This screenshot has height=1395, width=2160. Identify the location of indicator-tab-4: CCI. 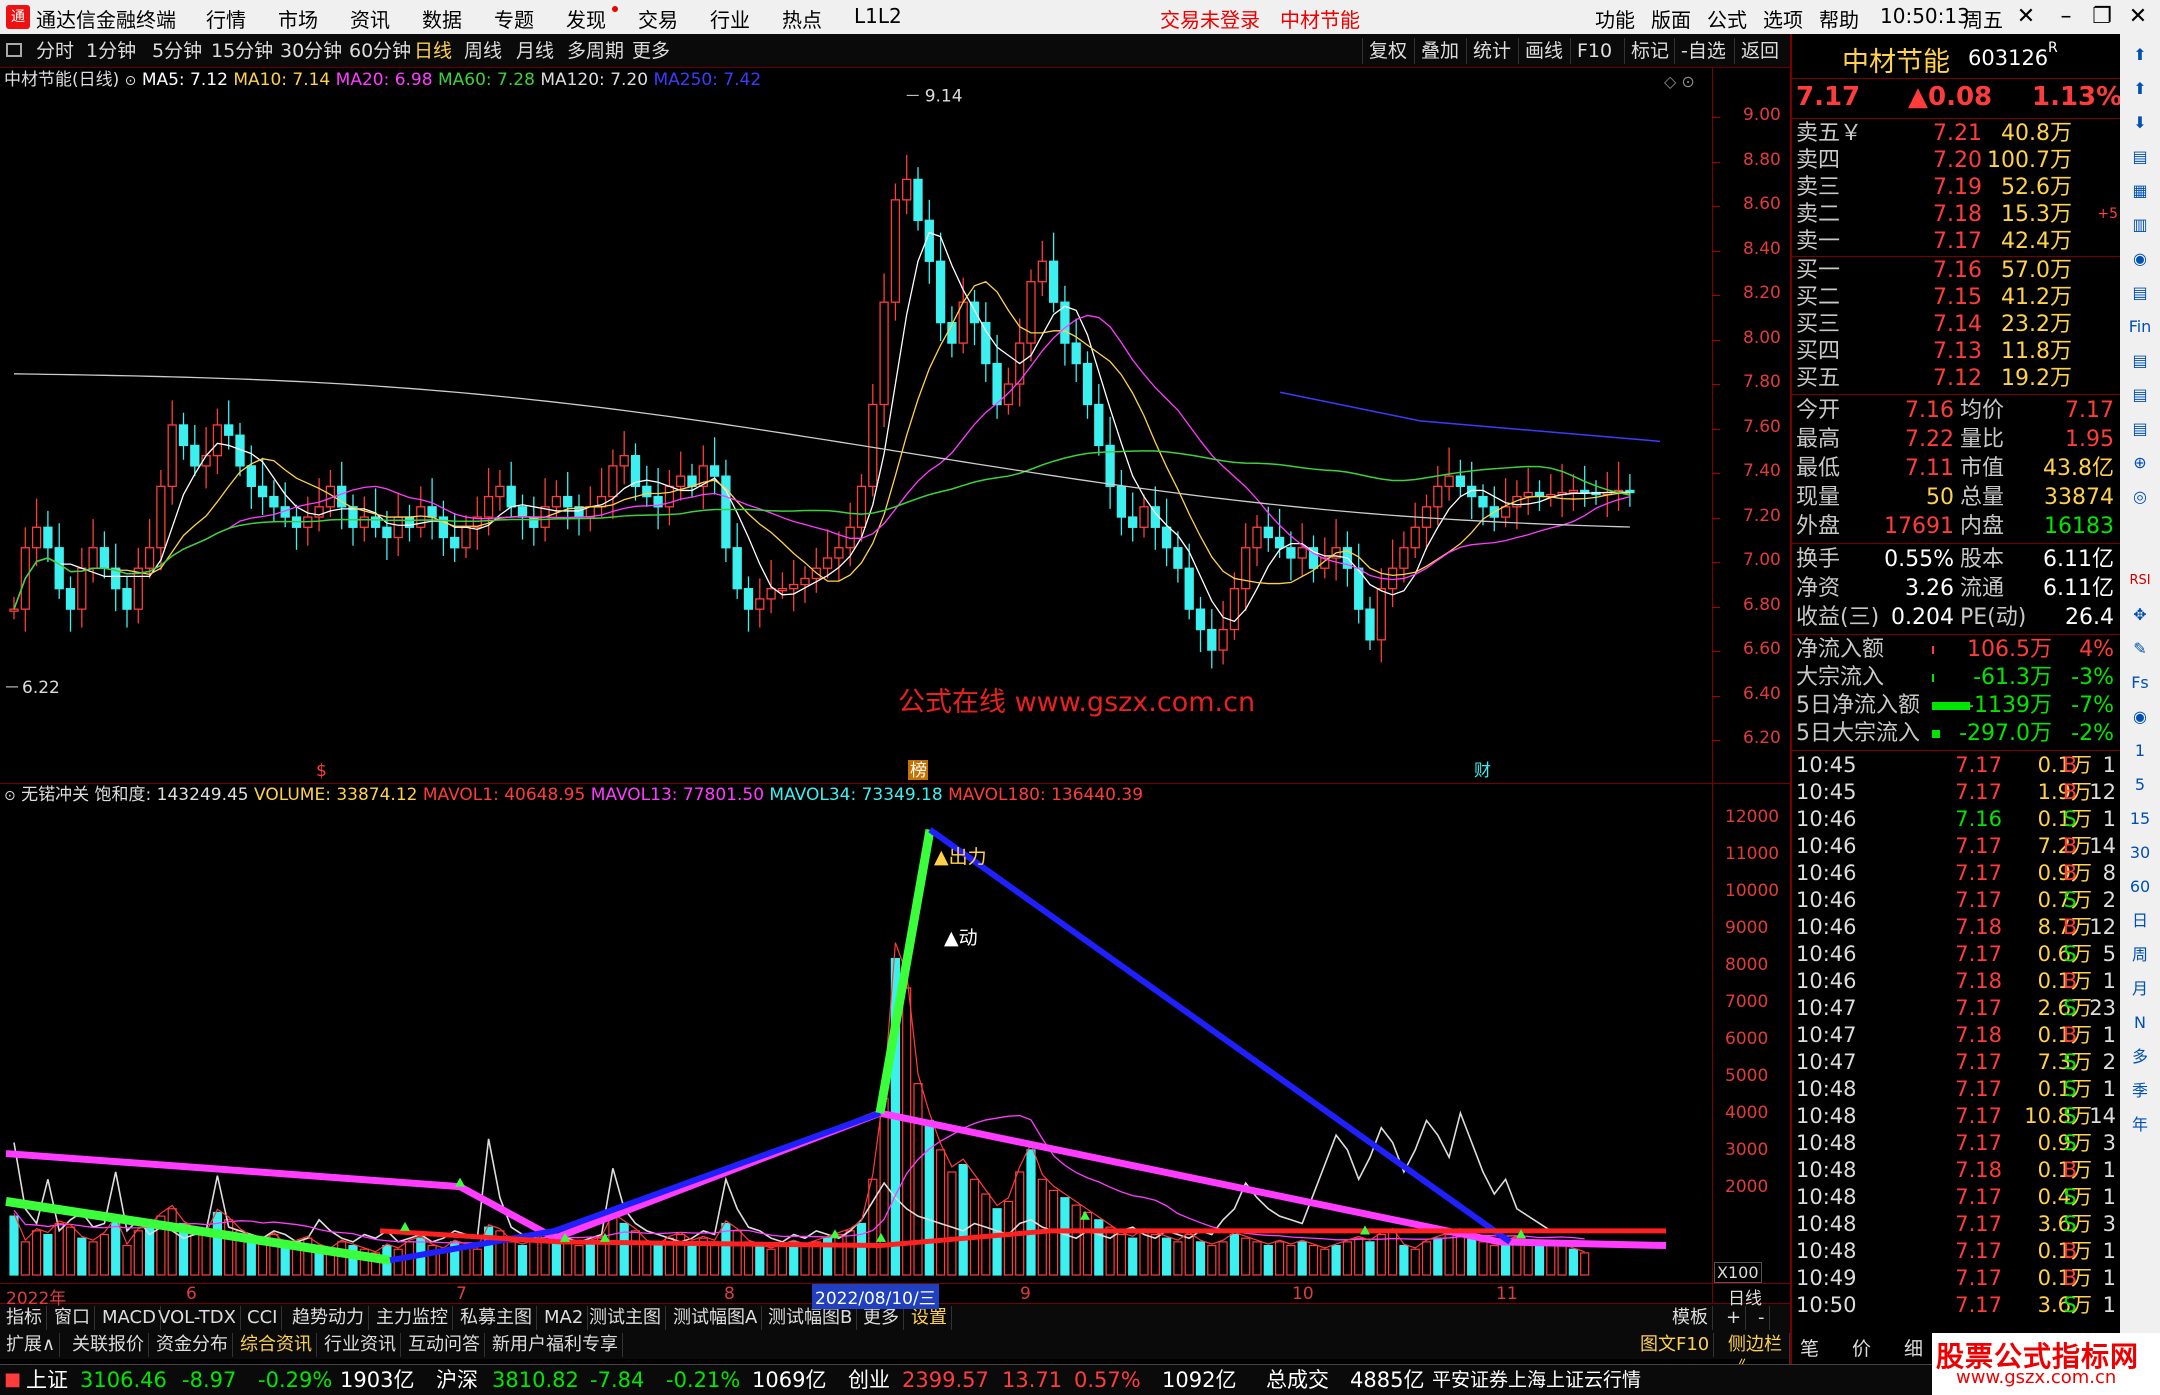
(263, 1318).